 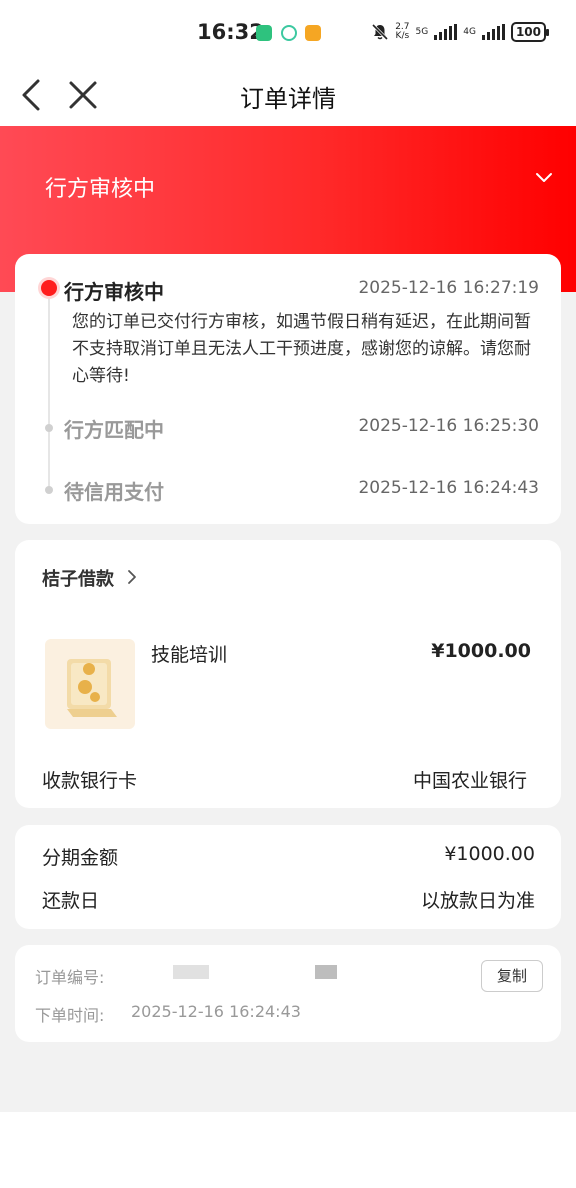 I want to click on product-image, so click(x=90, y=684).